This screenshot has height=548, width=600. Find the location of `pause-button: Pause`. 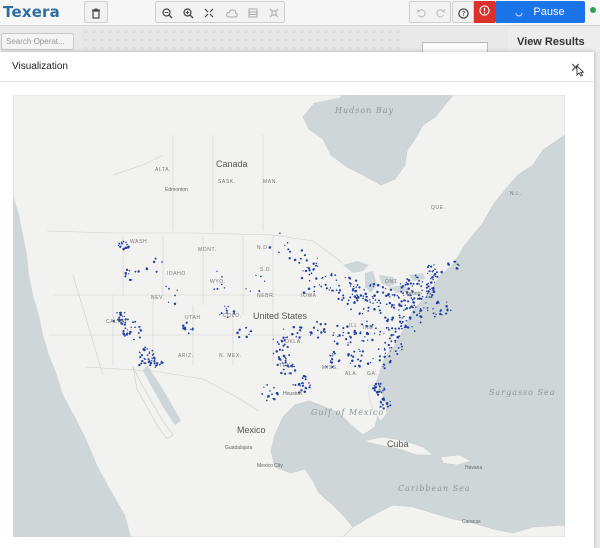

pause-button: Pause is located at coordinates (540, 12).